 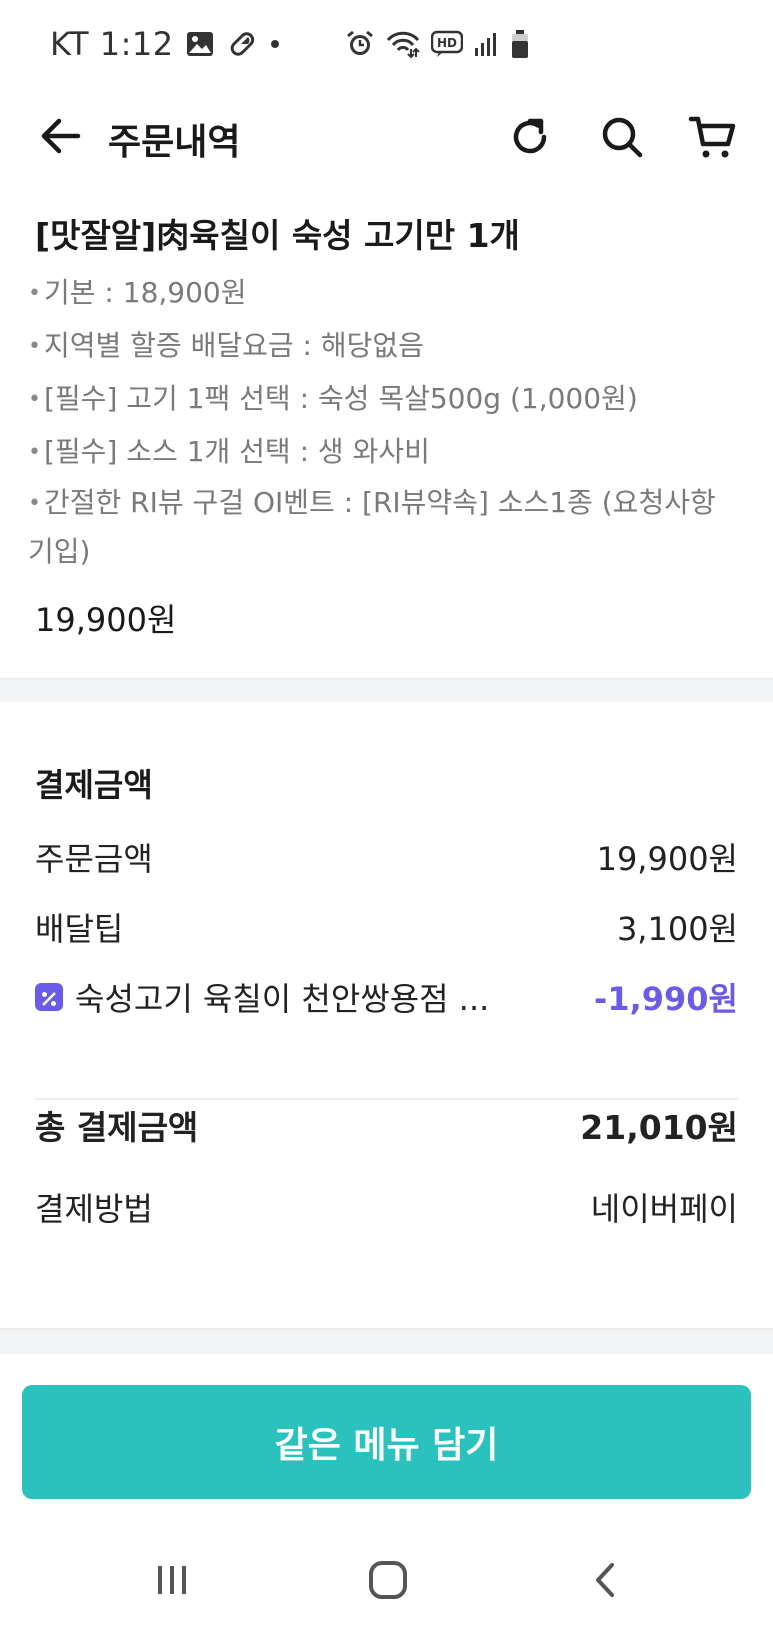 I want to click on discount-value: -1,990원, so click(x=666, y=999).